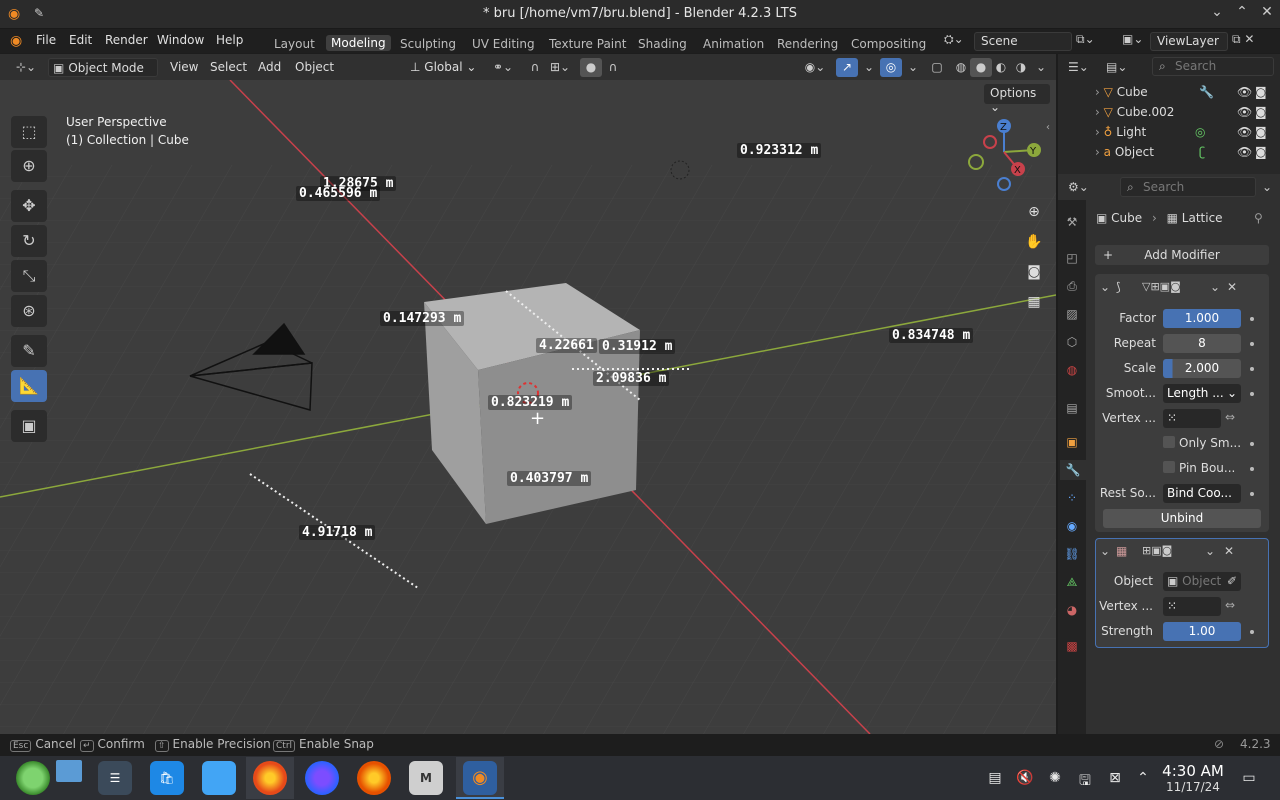 The width and height of the screenshot is (1280, 800). What do you see at coordinates (446, 67) in the screenshot?
I see `orientation-dropdown: ⊥ Global ⌄` at bounding box center [446, 67].